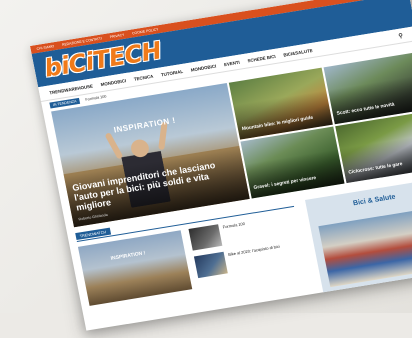  Describe the element at coordinates (71, 89) in the screenshot. I see `nav-item: TRENDWAREHOUSE` at that location.